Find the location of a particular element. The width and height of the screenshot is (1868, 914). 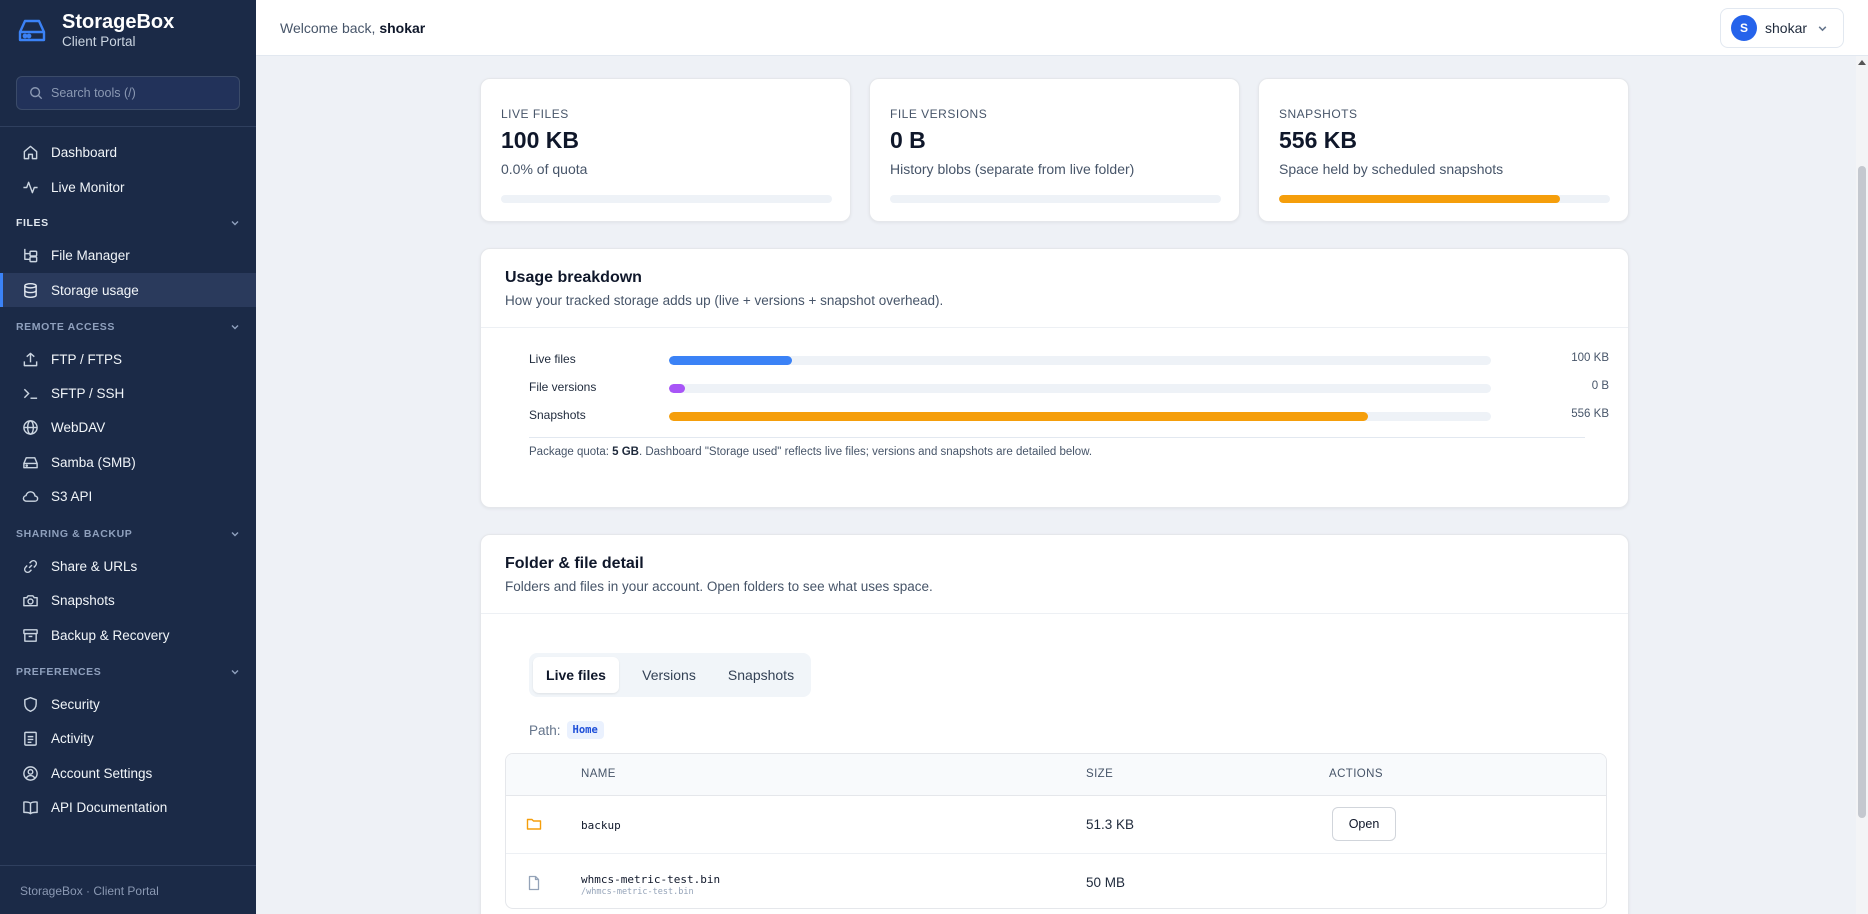

tab-snapshots: Snapshots is located at coordinates (761, 675).